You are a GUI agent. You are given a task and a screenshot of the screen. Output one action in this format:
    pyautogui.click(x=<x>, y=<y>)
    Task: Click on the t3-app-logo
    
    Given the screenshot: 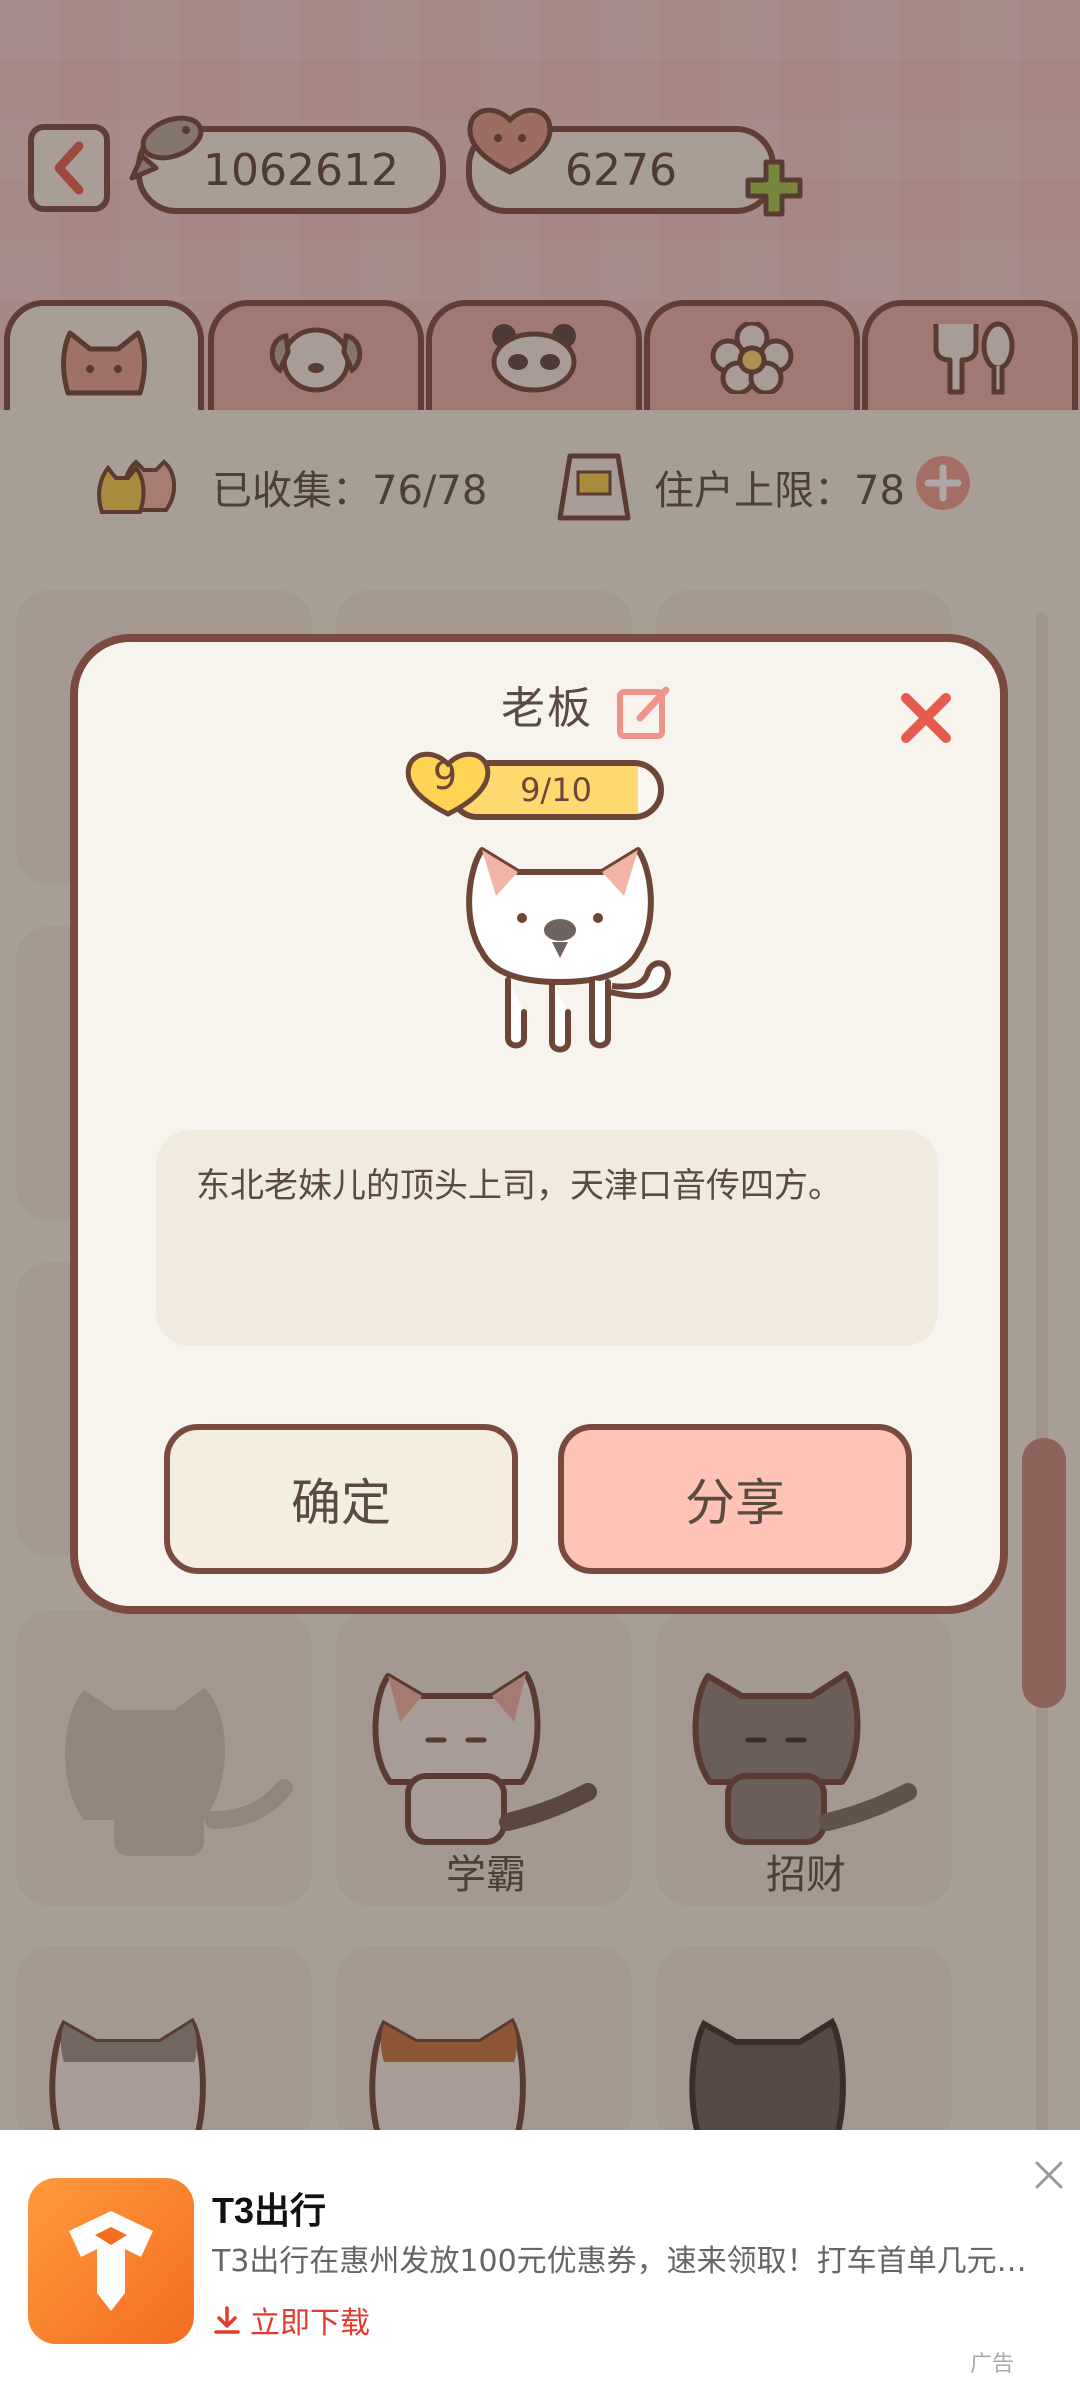 What is the action you would take?
    pyautogui.click(x=111, y=2261)
    